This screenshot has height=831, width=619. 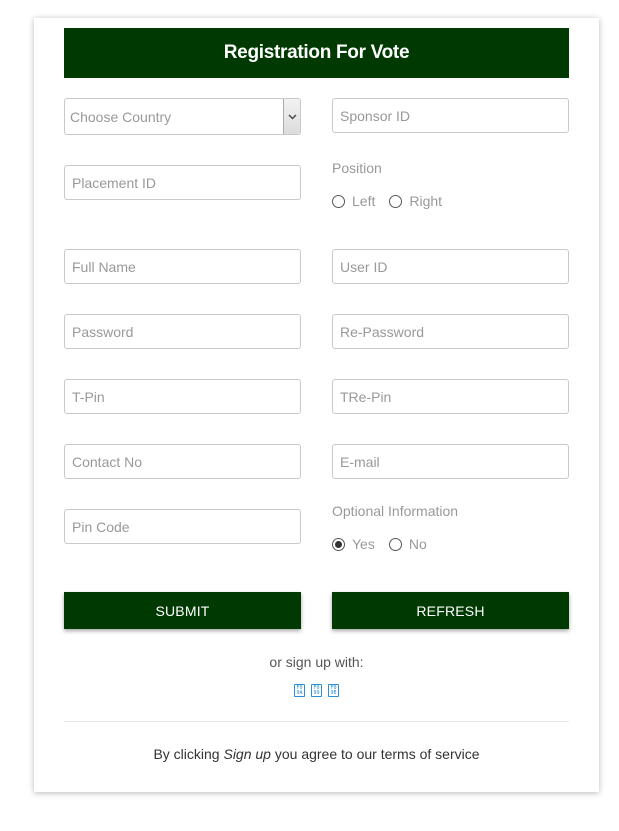 I want to click on contact-no-input, so click(x=182, y=461).